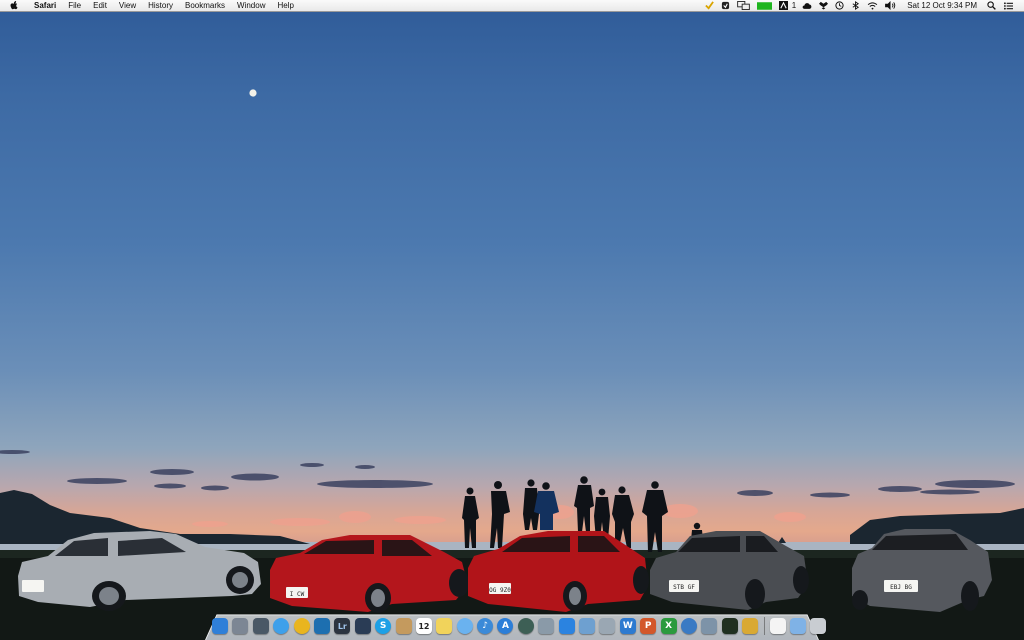 Image resolution: width=1024 pixels, height=640 pixels. I want to click on itunes-glyph: ♪, so click(485, 626).